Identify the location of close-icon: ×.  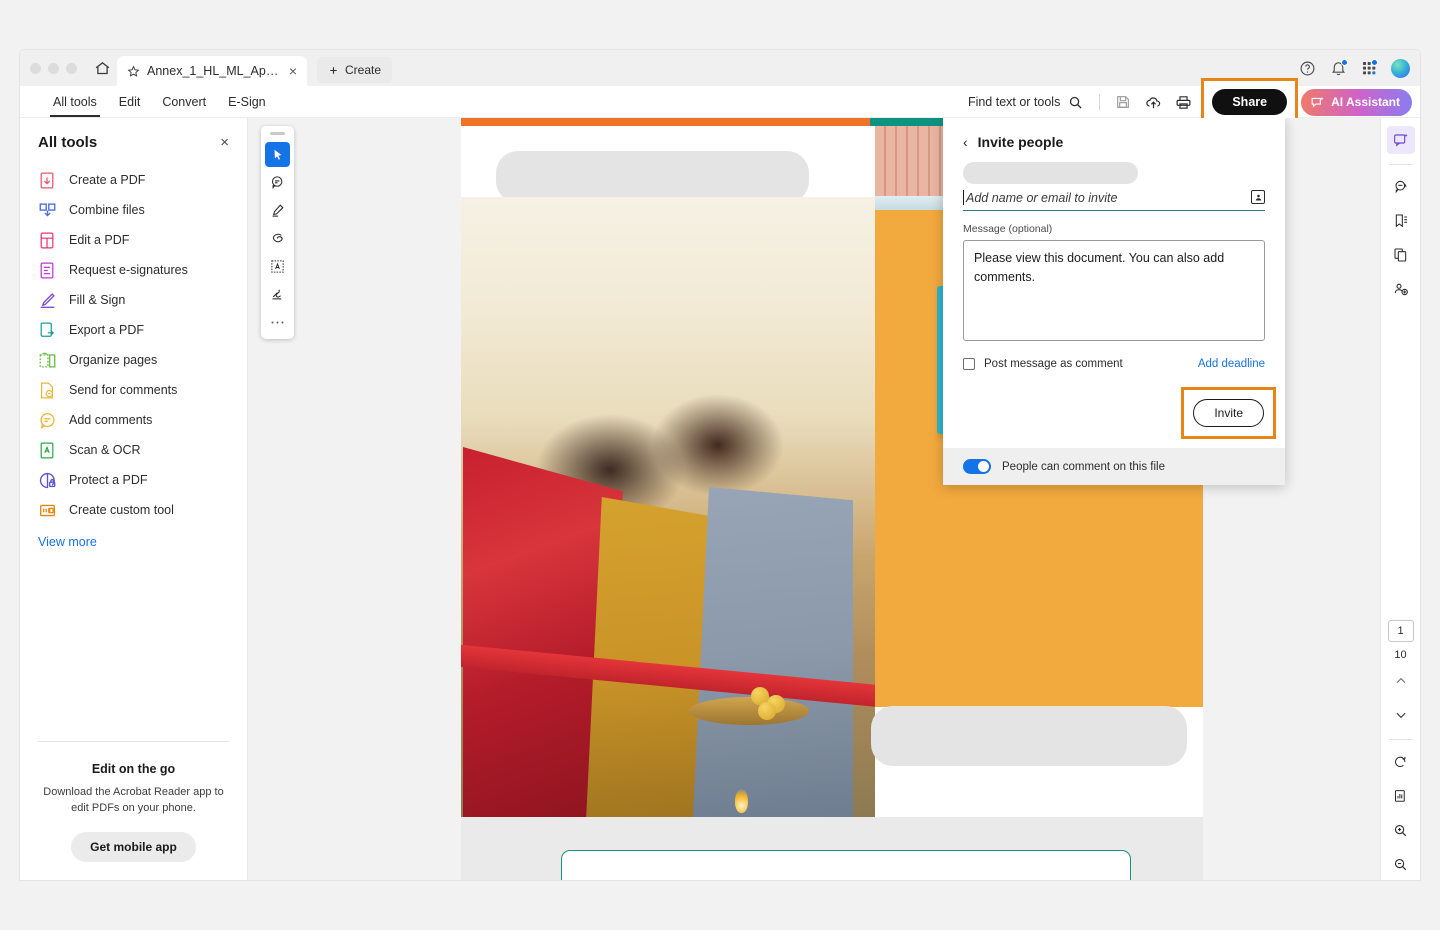
(224, 142).